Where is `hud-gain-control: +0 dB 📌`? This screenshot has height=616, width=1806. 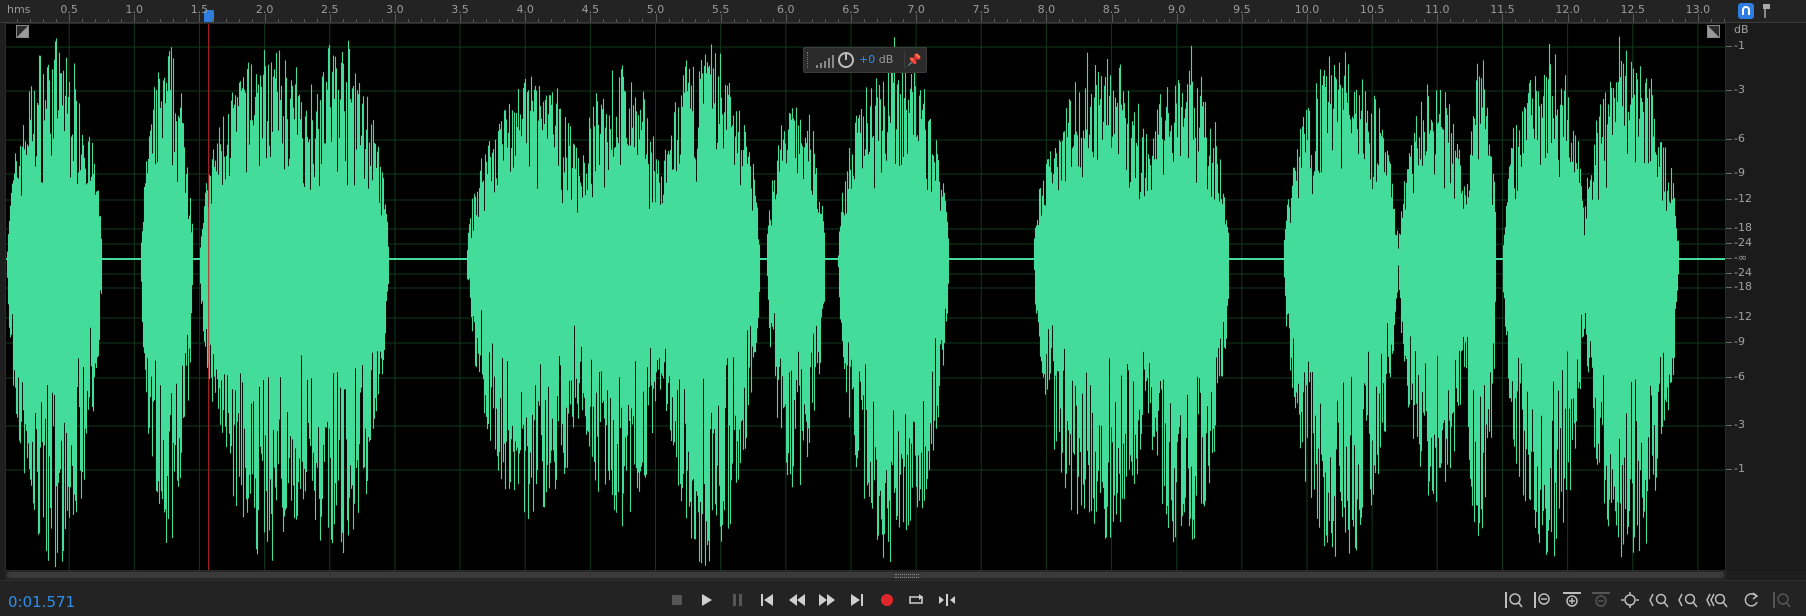 hud-gain-control: +0 dB 📌 is located at coordinates (865, 60).